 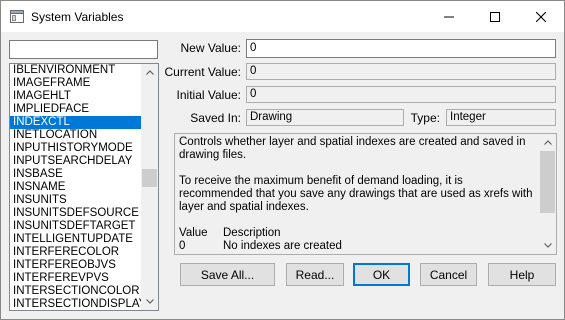 I want to click on help-button: Help, so click(x=522, y=274).